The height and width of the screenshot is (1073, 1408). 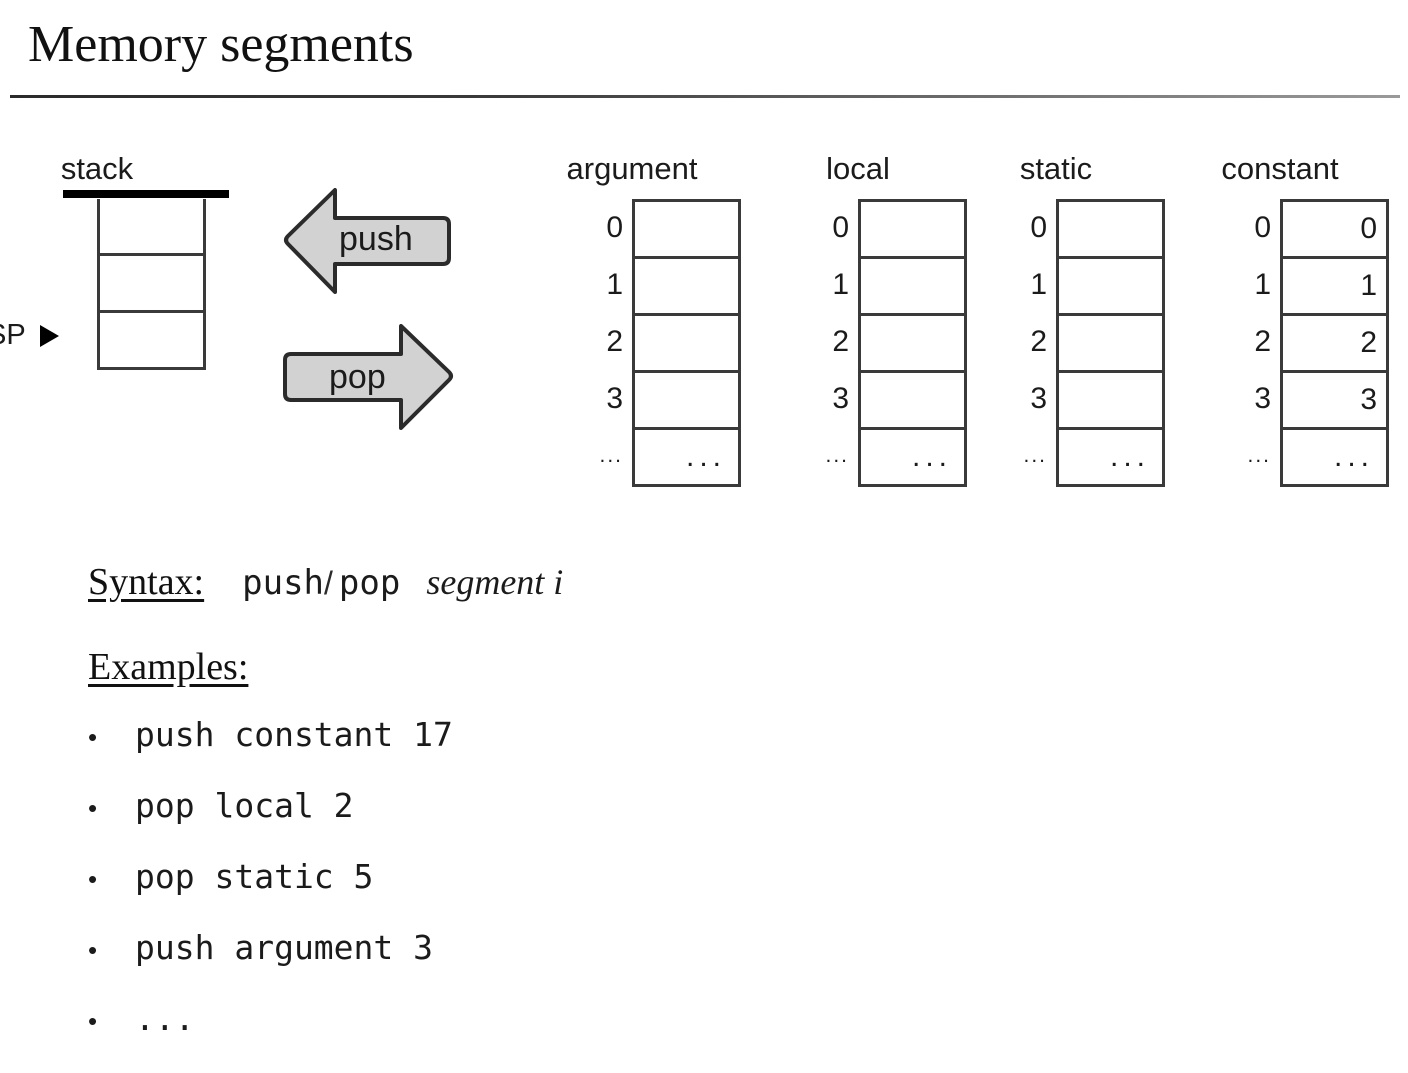 I want to click on stack-cells, so click(x=151, y=284).